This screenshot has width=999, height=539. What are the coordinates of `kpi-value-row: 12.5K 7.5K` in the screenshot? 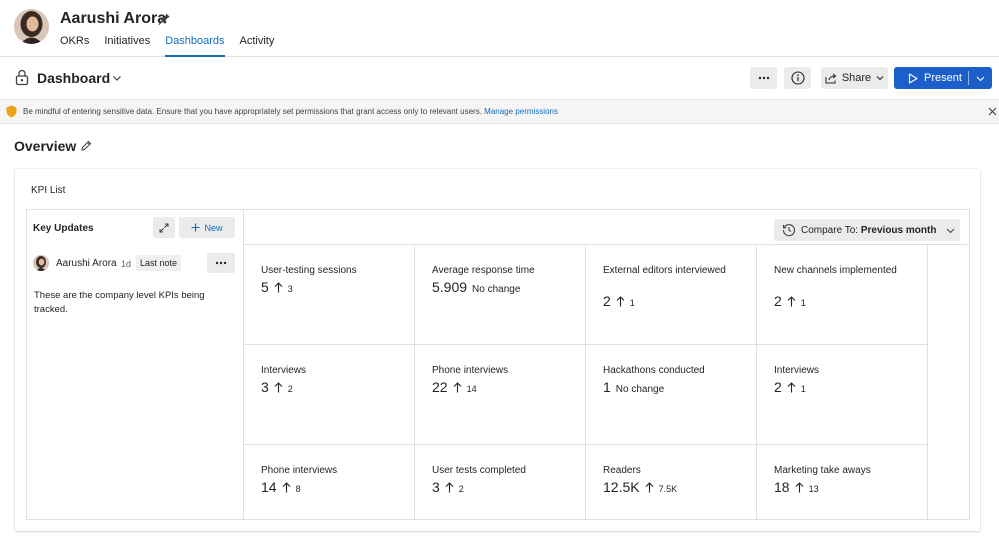 It's located at (640, 487).